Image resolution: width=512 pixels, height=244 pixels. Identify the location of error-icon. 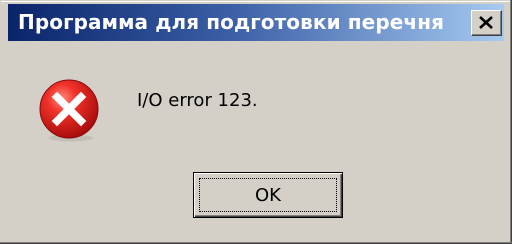
(69, 110).